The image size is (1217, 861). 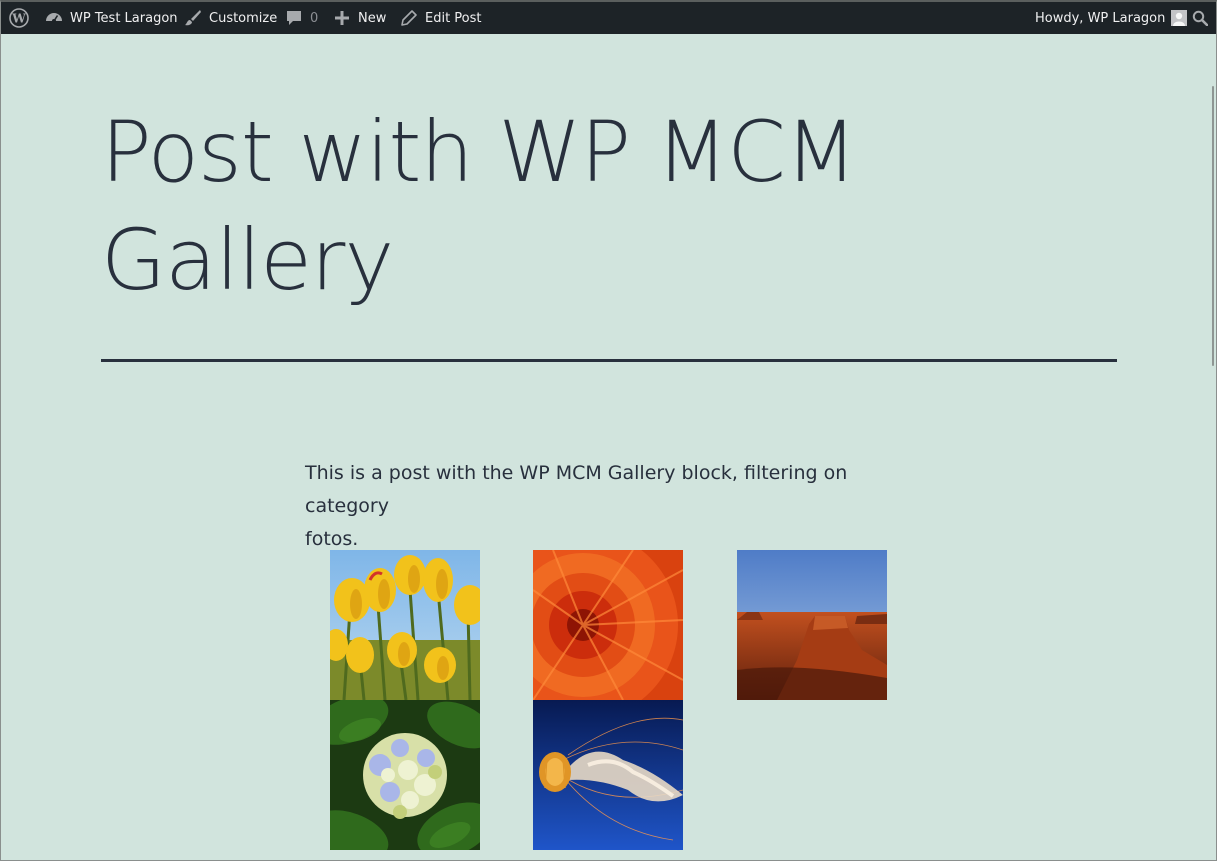 I want to click on comments-menu: 0, so click(x=302, y=18).